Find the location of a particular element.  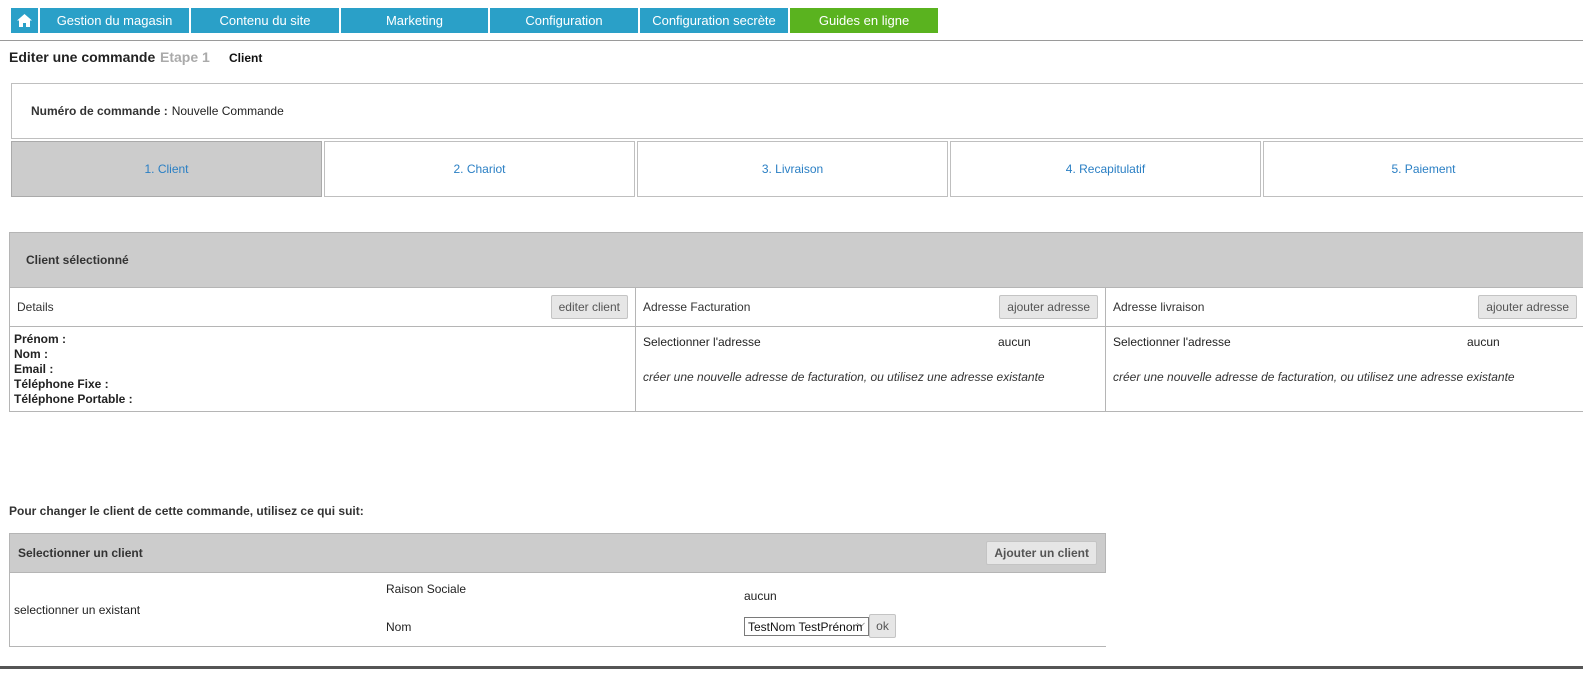

nav-guides-en-ligne: Guides en ligne is located at coordinates (864, 20).